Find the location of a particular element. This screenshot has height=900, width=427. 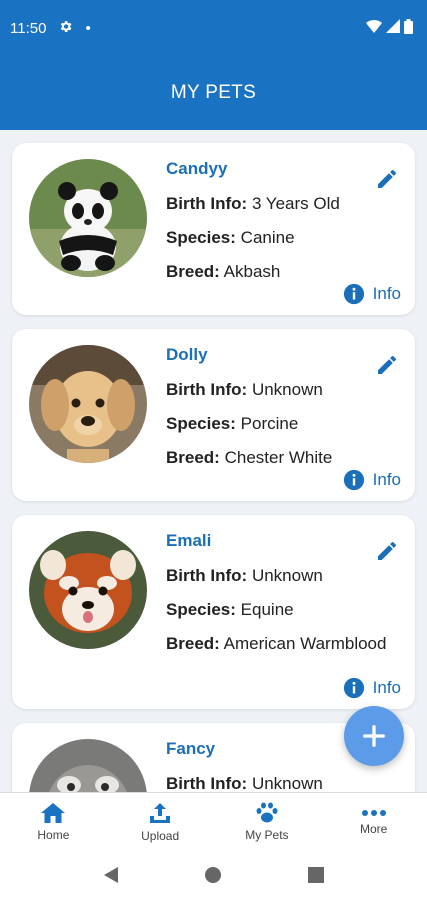

plus-icon is located at coordinates (374, 736).